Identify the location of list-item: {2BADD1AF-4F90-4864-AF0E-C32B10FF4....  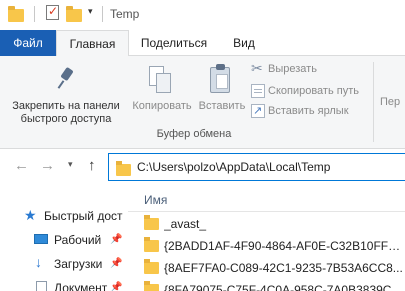
(266, 247).